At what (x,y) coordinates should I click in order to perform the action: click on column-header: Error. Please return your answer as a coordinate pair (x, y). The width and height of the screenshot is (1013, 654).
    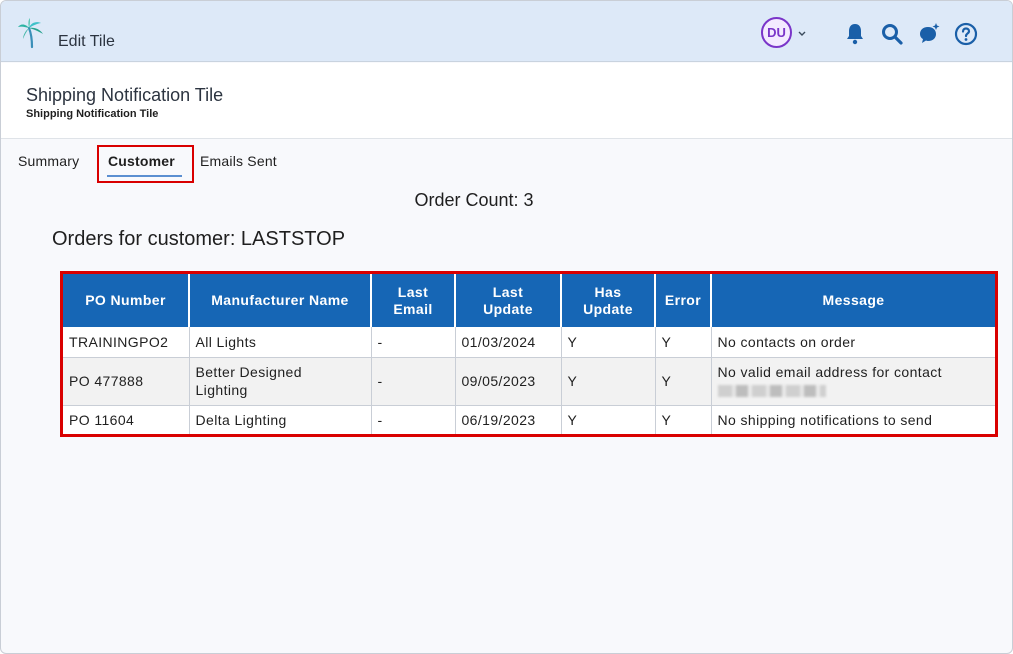
    Looking at the image, I should click on (683, 300).